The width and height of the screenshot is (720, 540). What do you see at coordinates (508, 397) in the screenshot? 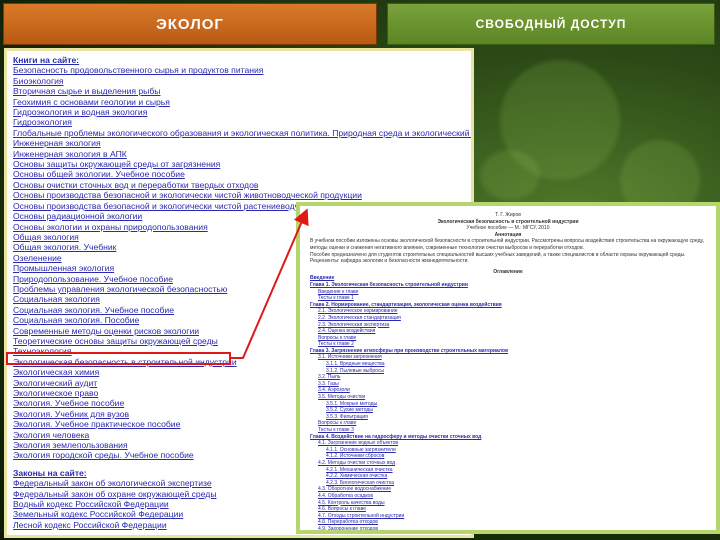
I see `toc-item-link: 3.5. Методы очистки` at bounding box center [508, 397].